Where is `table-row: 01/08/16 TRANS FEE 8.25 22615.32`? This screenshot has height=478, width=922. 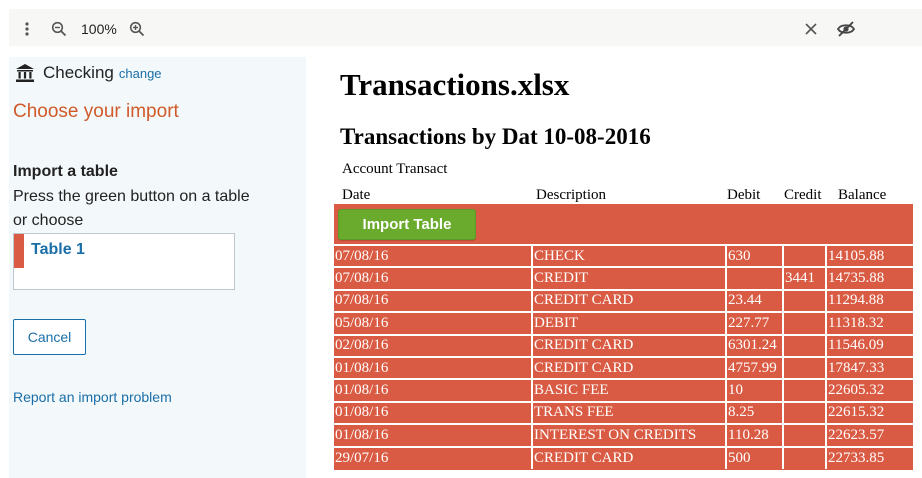
table-row: 01/08/16 TRANS FEE 8.25 22615.32 is located at coordinates (623, 412).